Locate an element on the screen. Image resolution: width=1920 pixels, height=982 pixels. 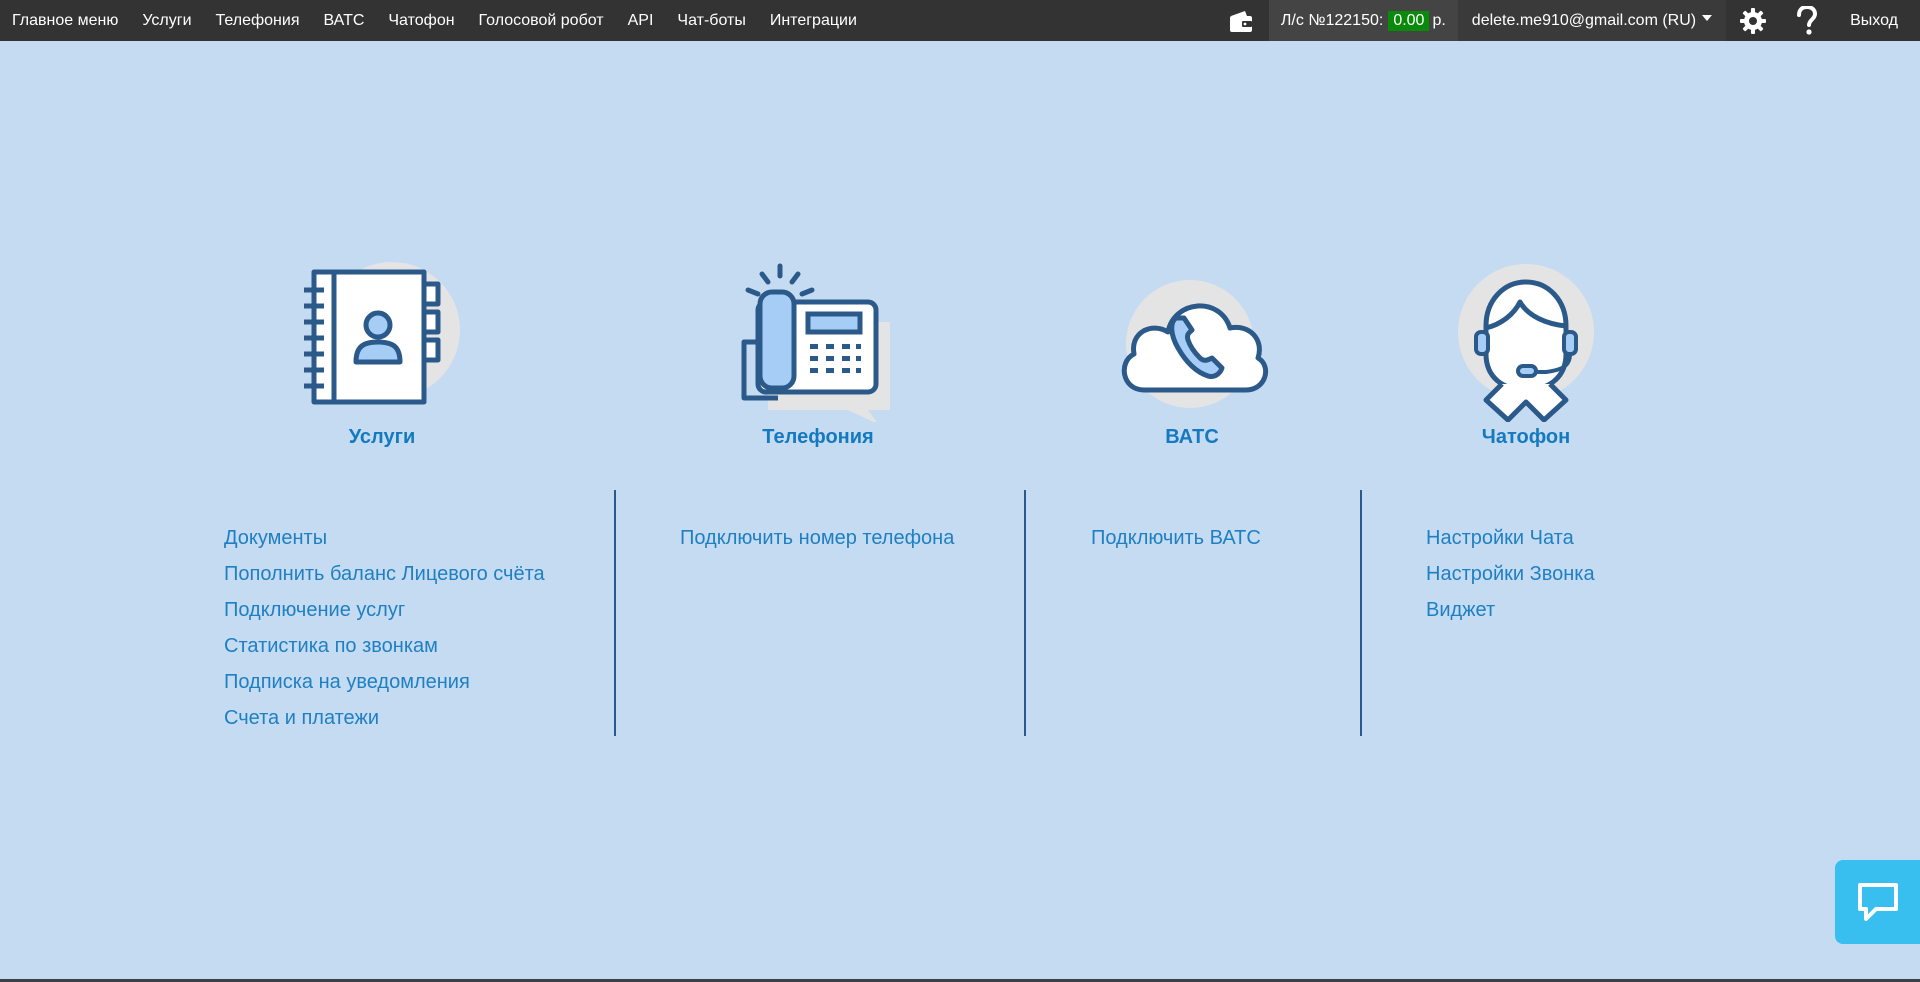
user-dropdown: delete.me910@gmail.com (RU) is located at coordinates (1592, 20).